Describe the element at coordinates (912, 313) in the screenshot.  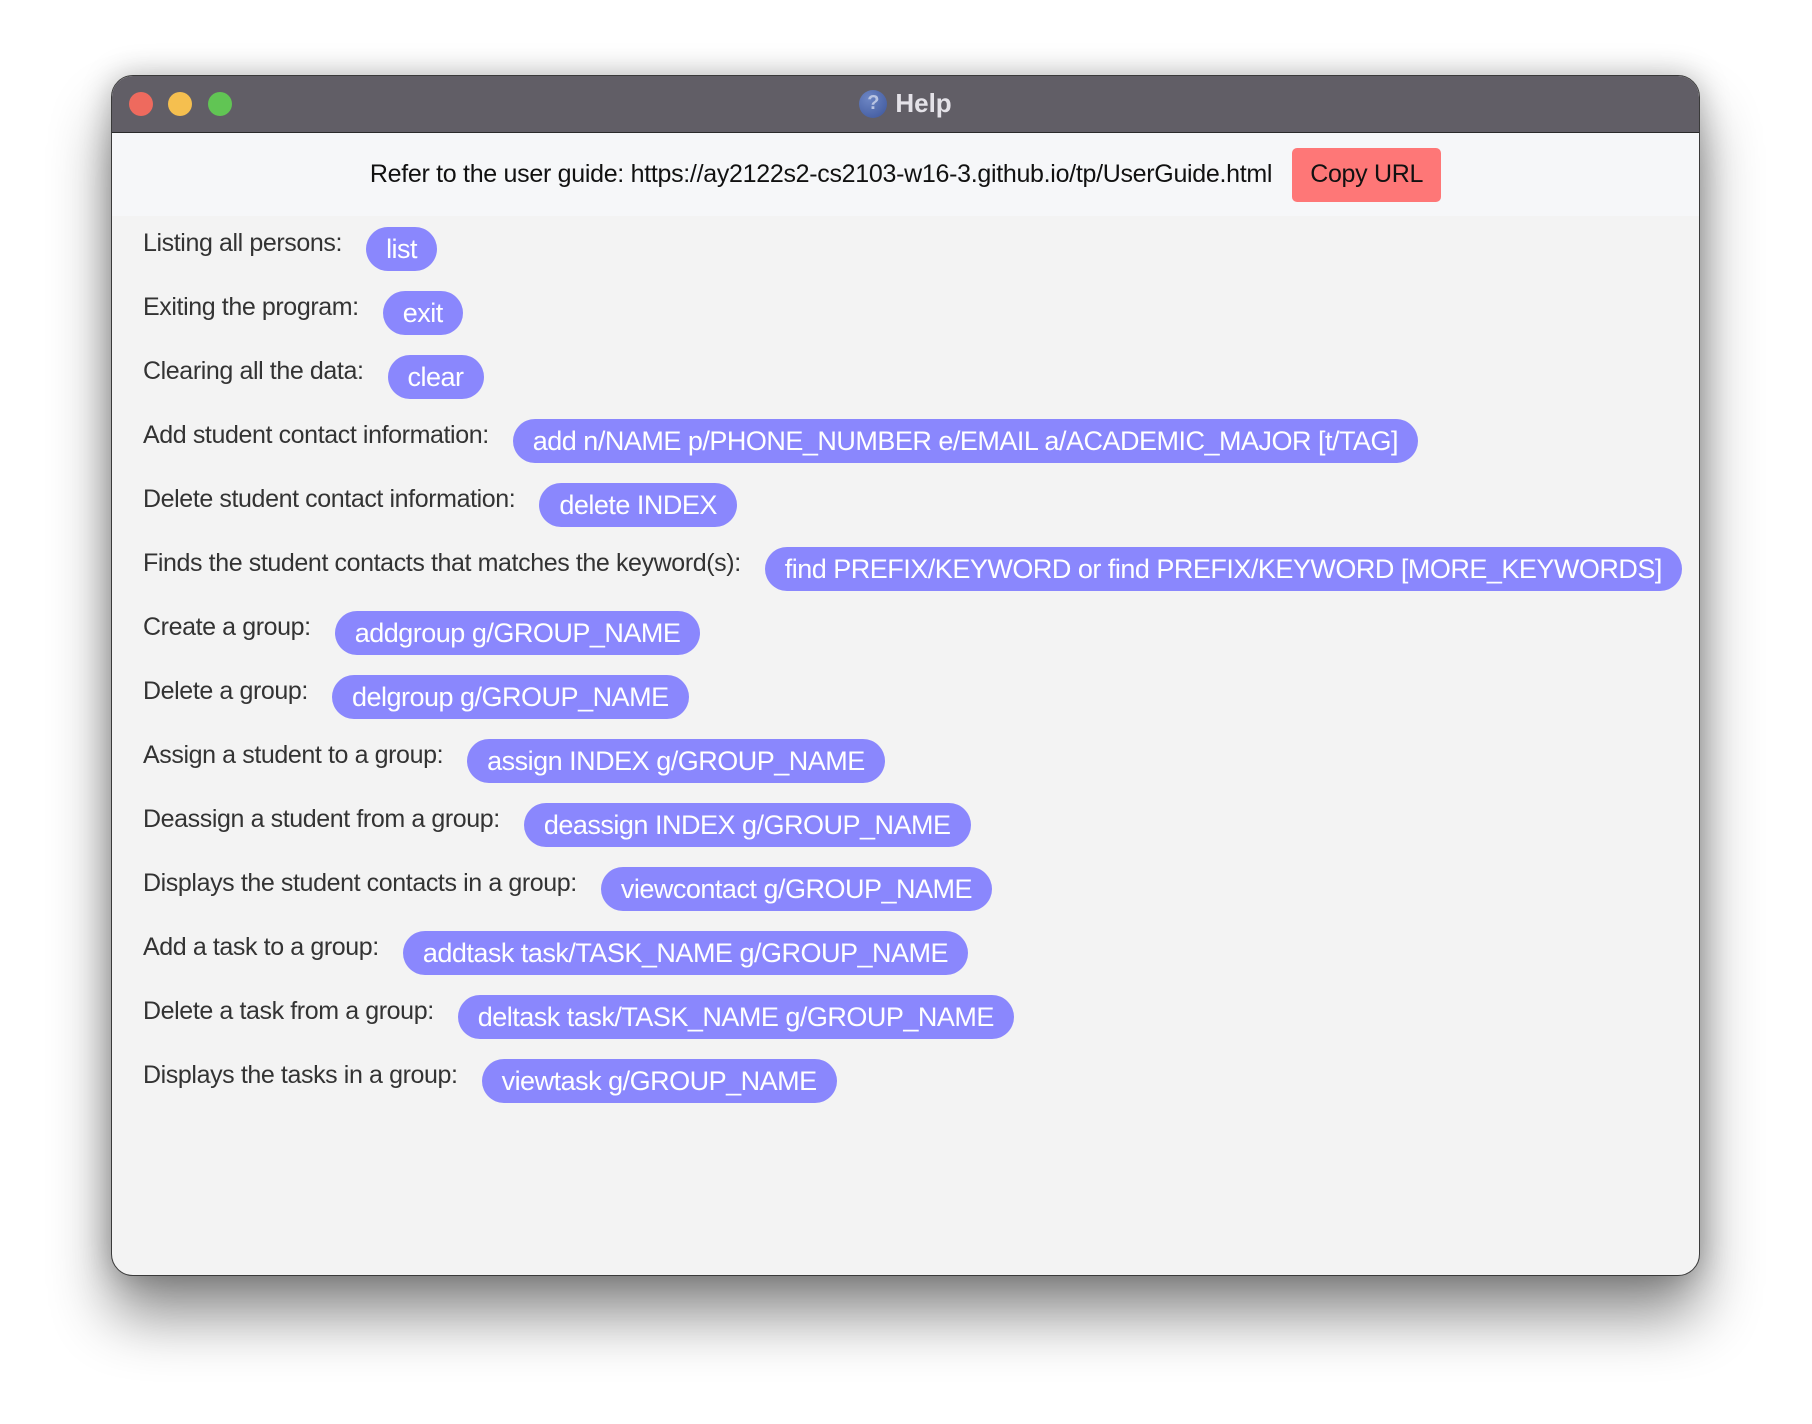
I see `command-row-exit: Exiting the program: exit` at that location.